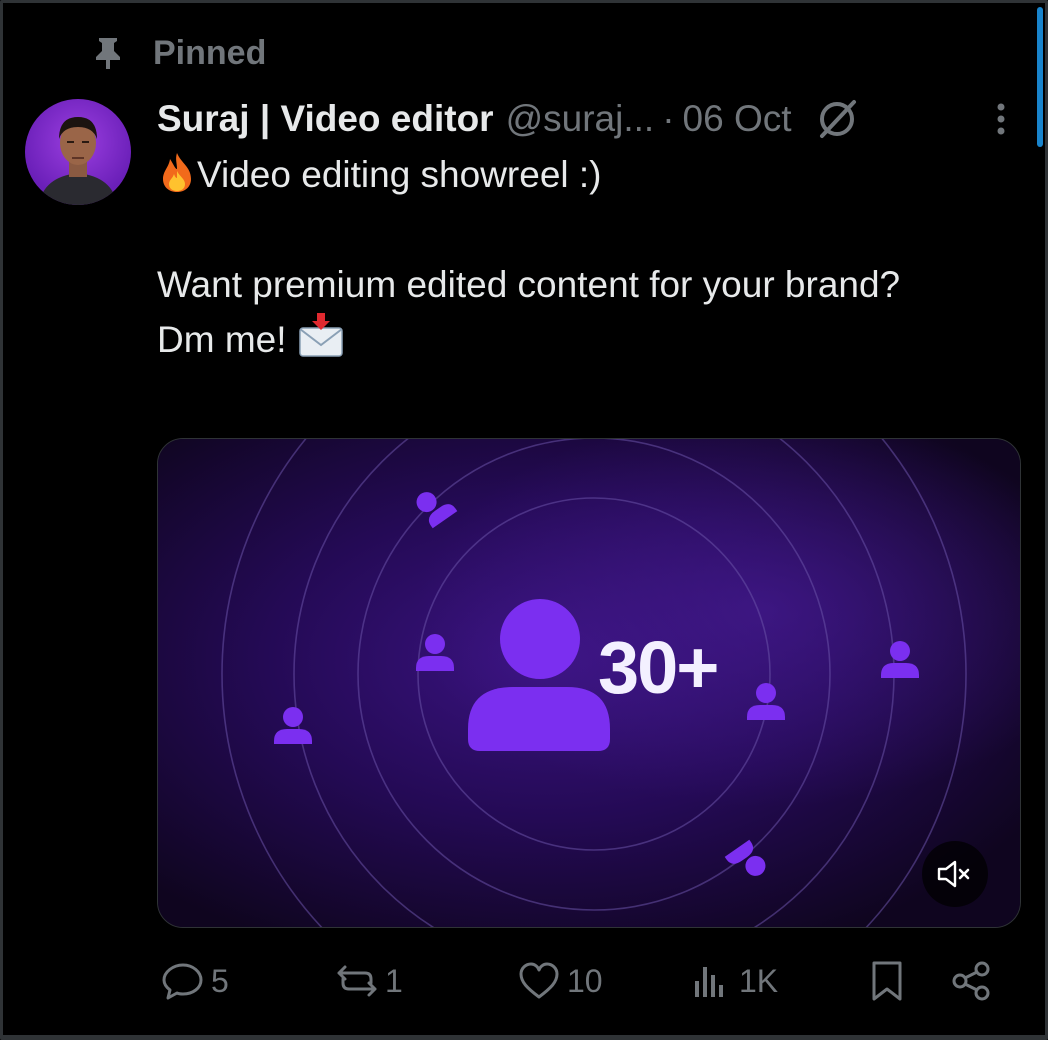 The width and height of the screenshot is (1048, 1040). What do you see at coordinates (325, 119) in the screenshot?
I see `display-name: Suraj | Video editor` at bounding box center [325, 119].